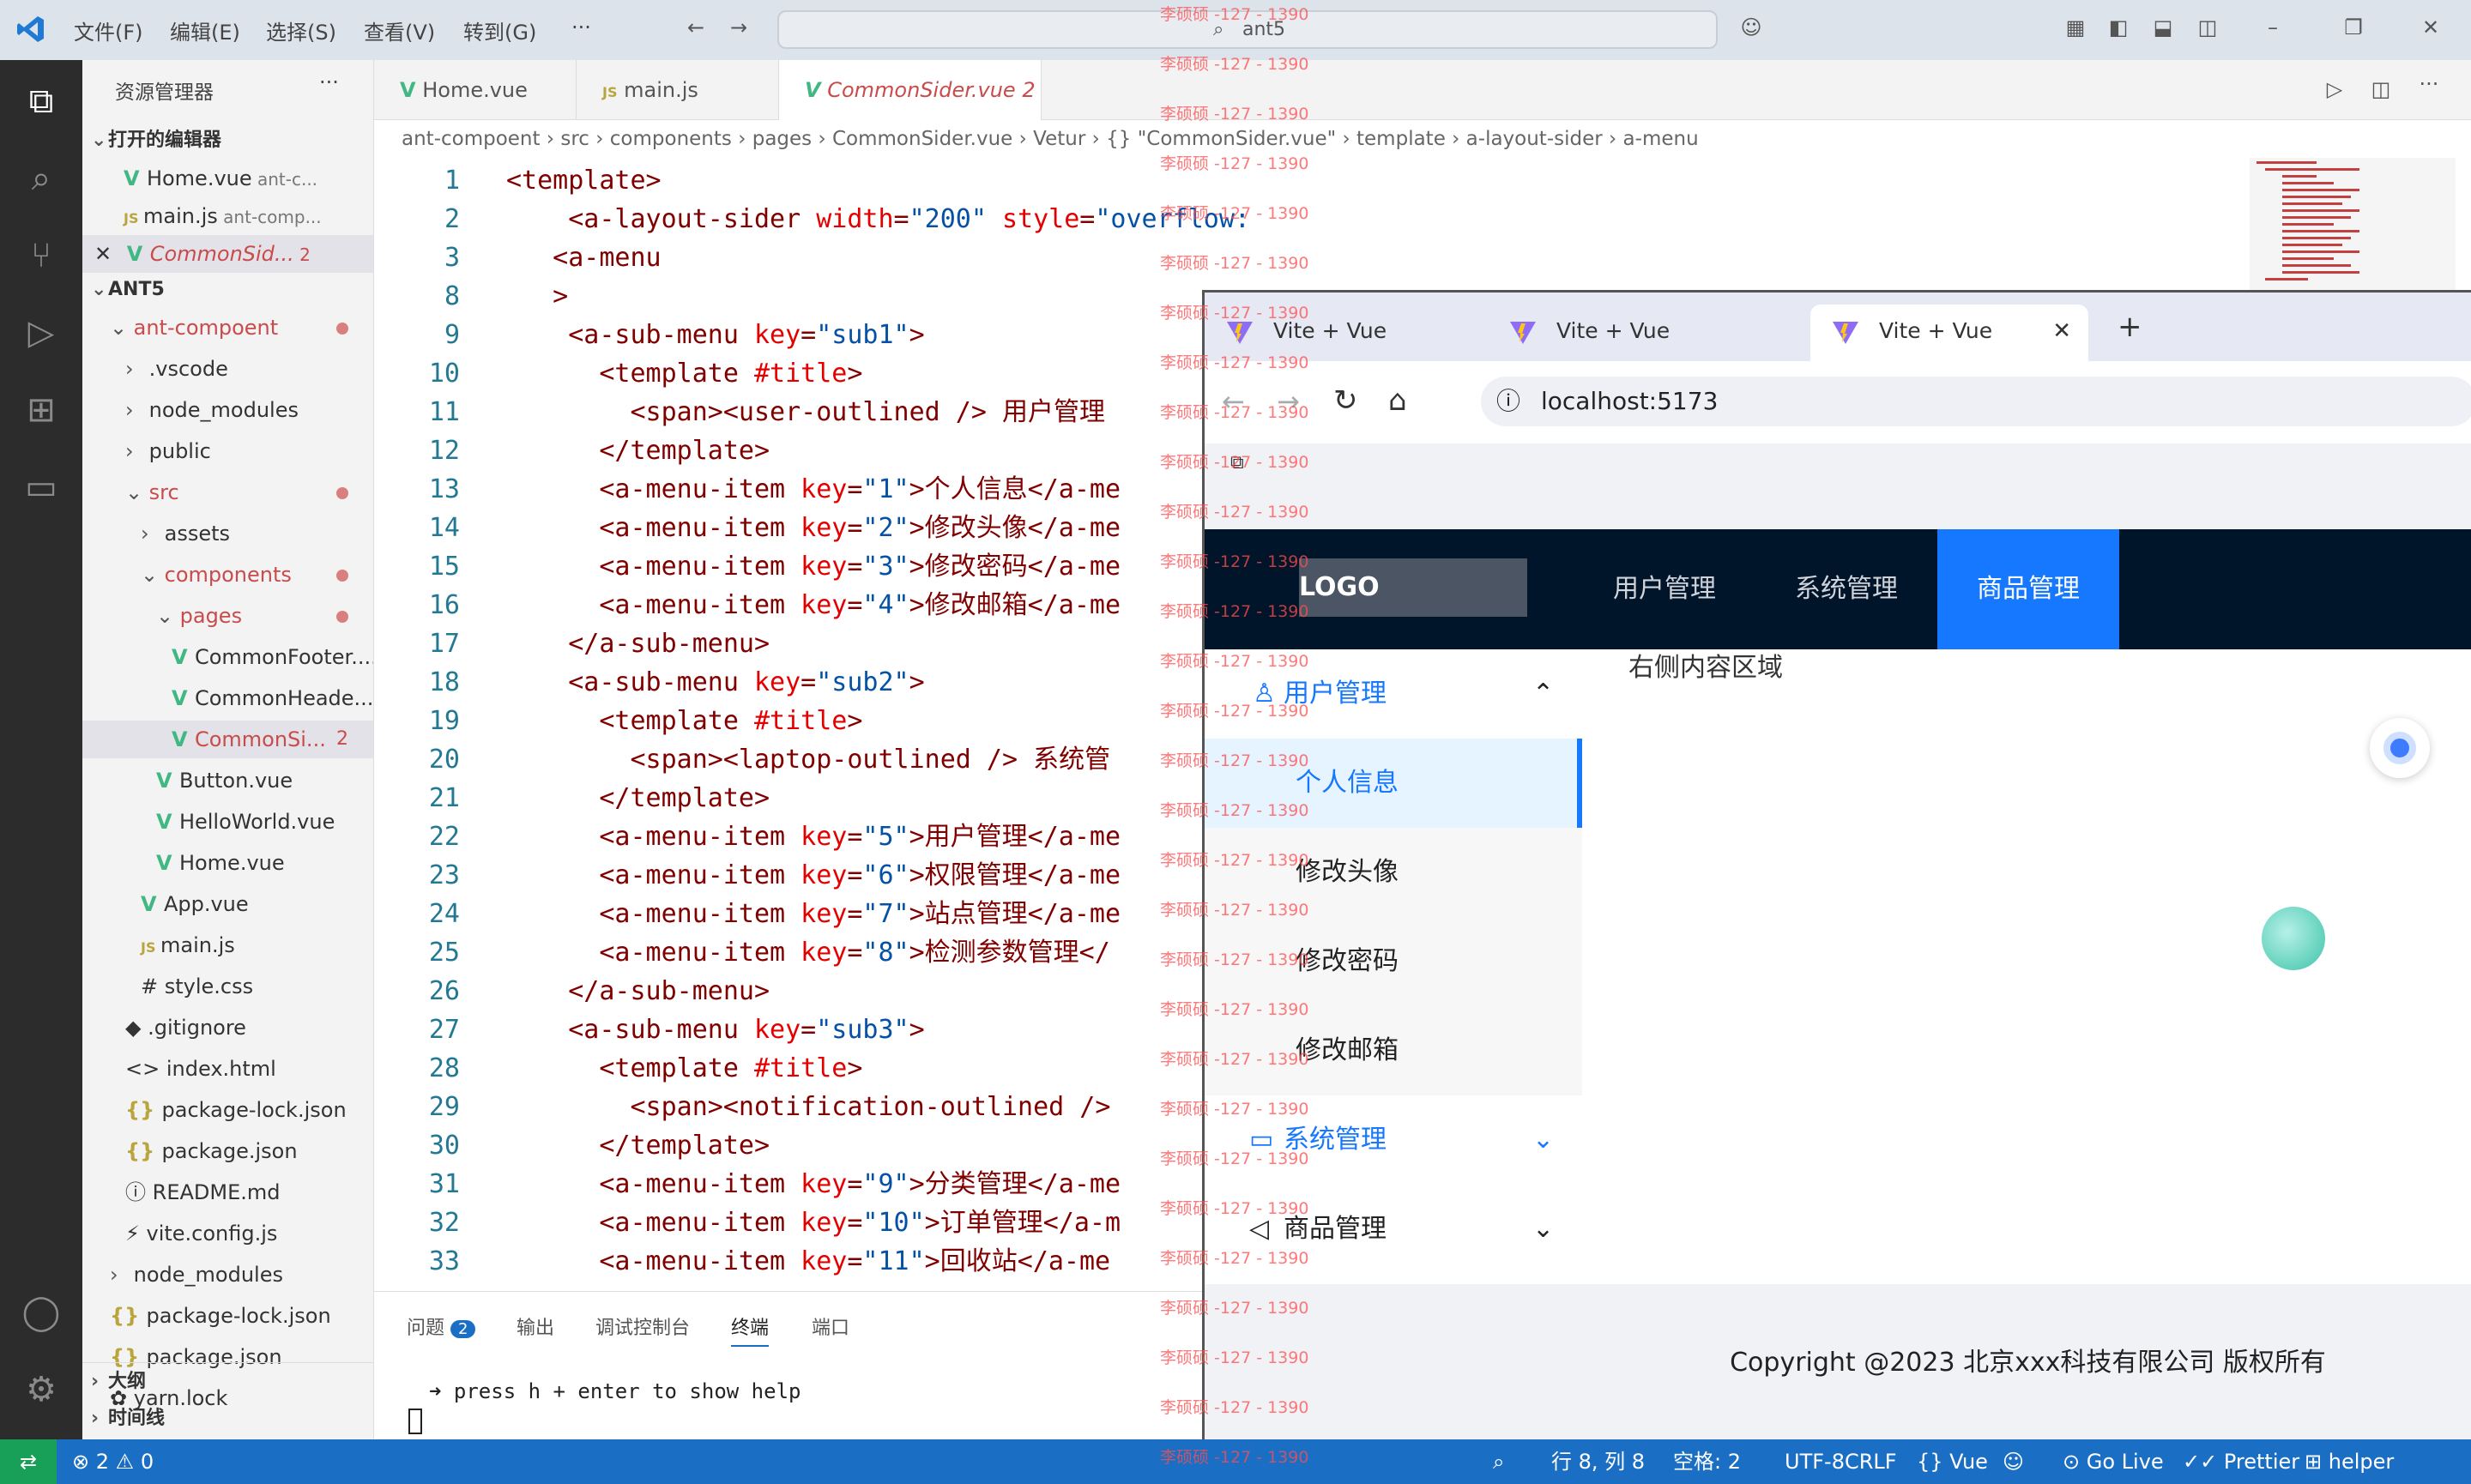 The image size is (2471, 1484). What do you see at coordinates (28, 1461) in the screenshot?
I see `remote-icon: ⇄` at bounding box center [28, 1461].